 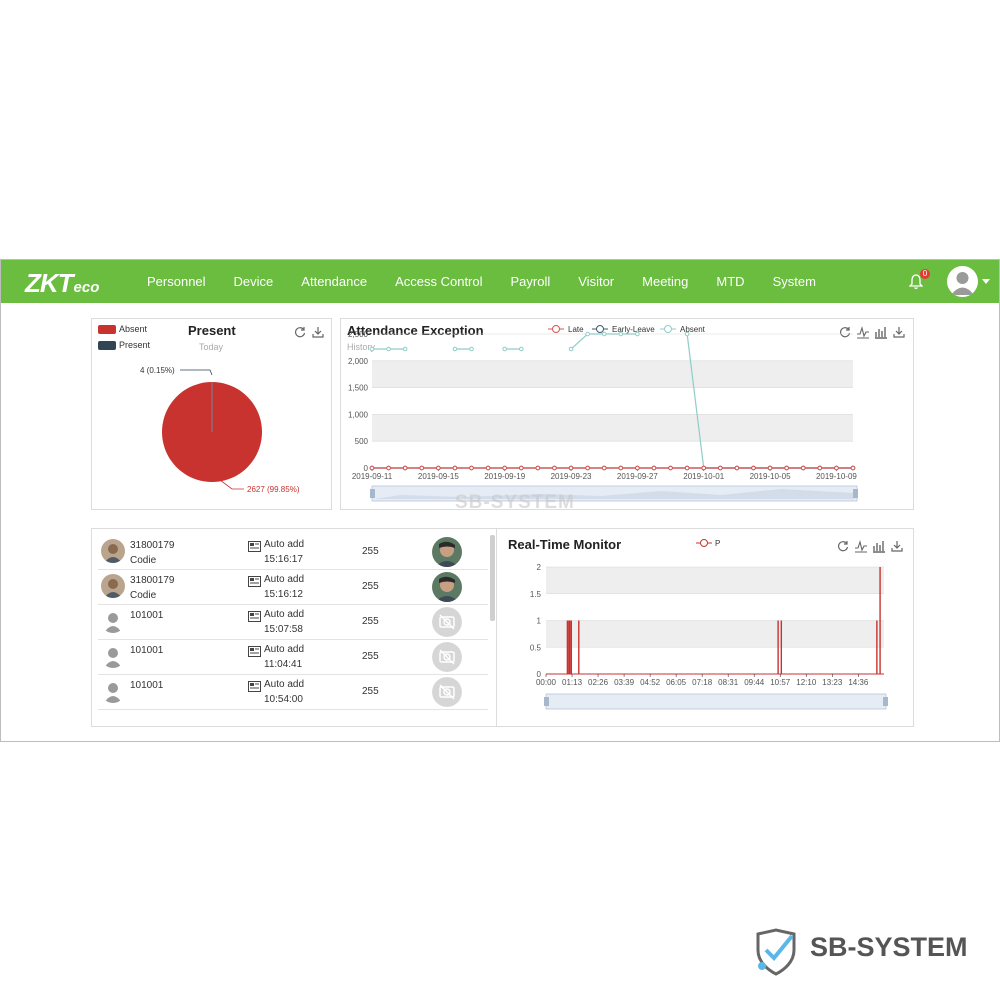 What do you see at coordinates (596, 281) in the screenshot?
I see `nav-visitor: Visitor` at bounding box center [596, 281].